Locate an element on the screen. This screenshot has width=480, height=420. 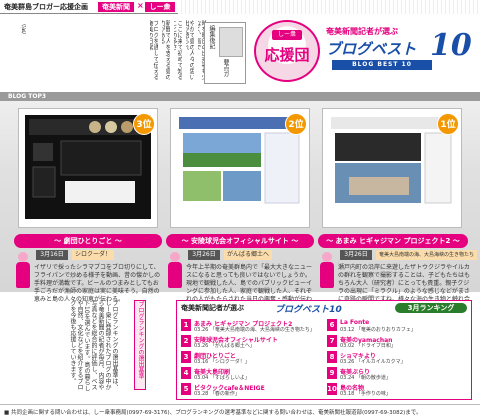
ranking-num: 8 is located at coordinates (332, 357).